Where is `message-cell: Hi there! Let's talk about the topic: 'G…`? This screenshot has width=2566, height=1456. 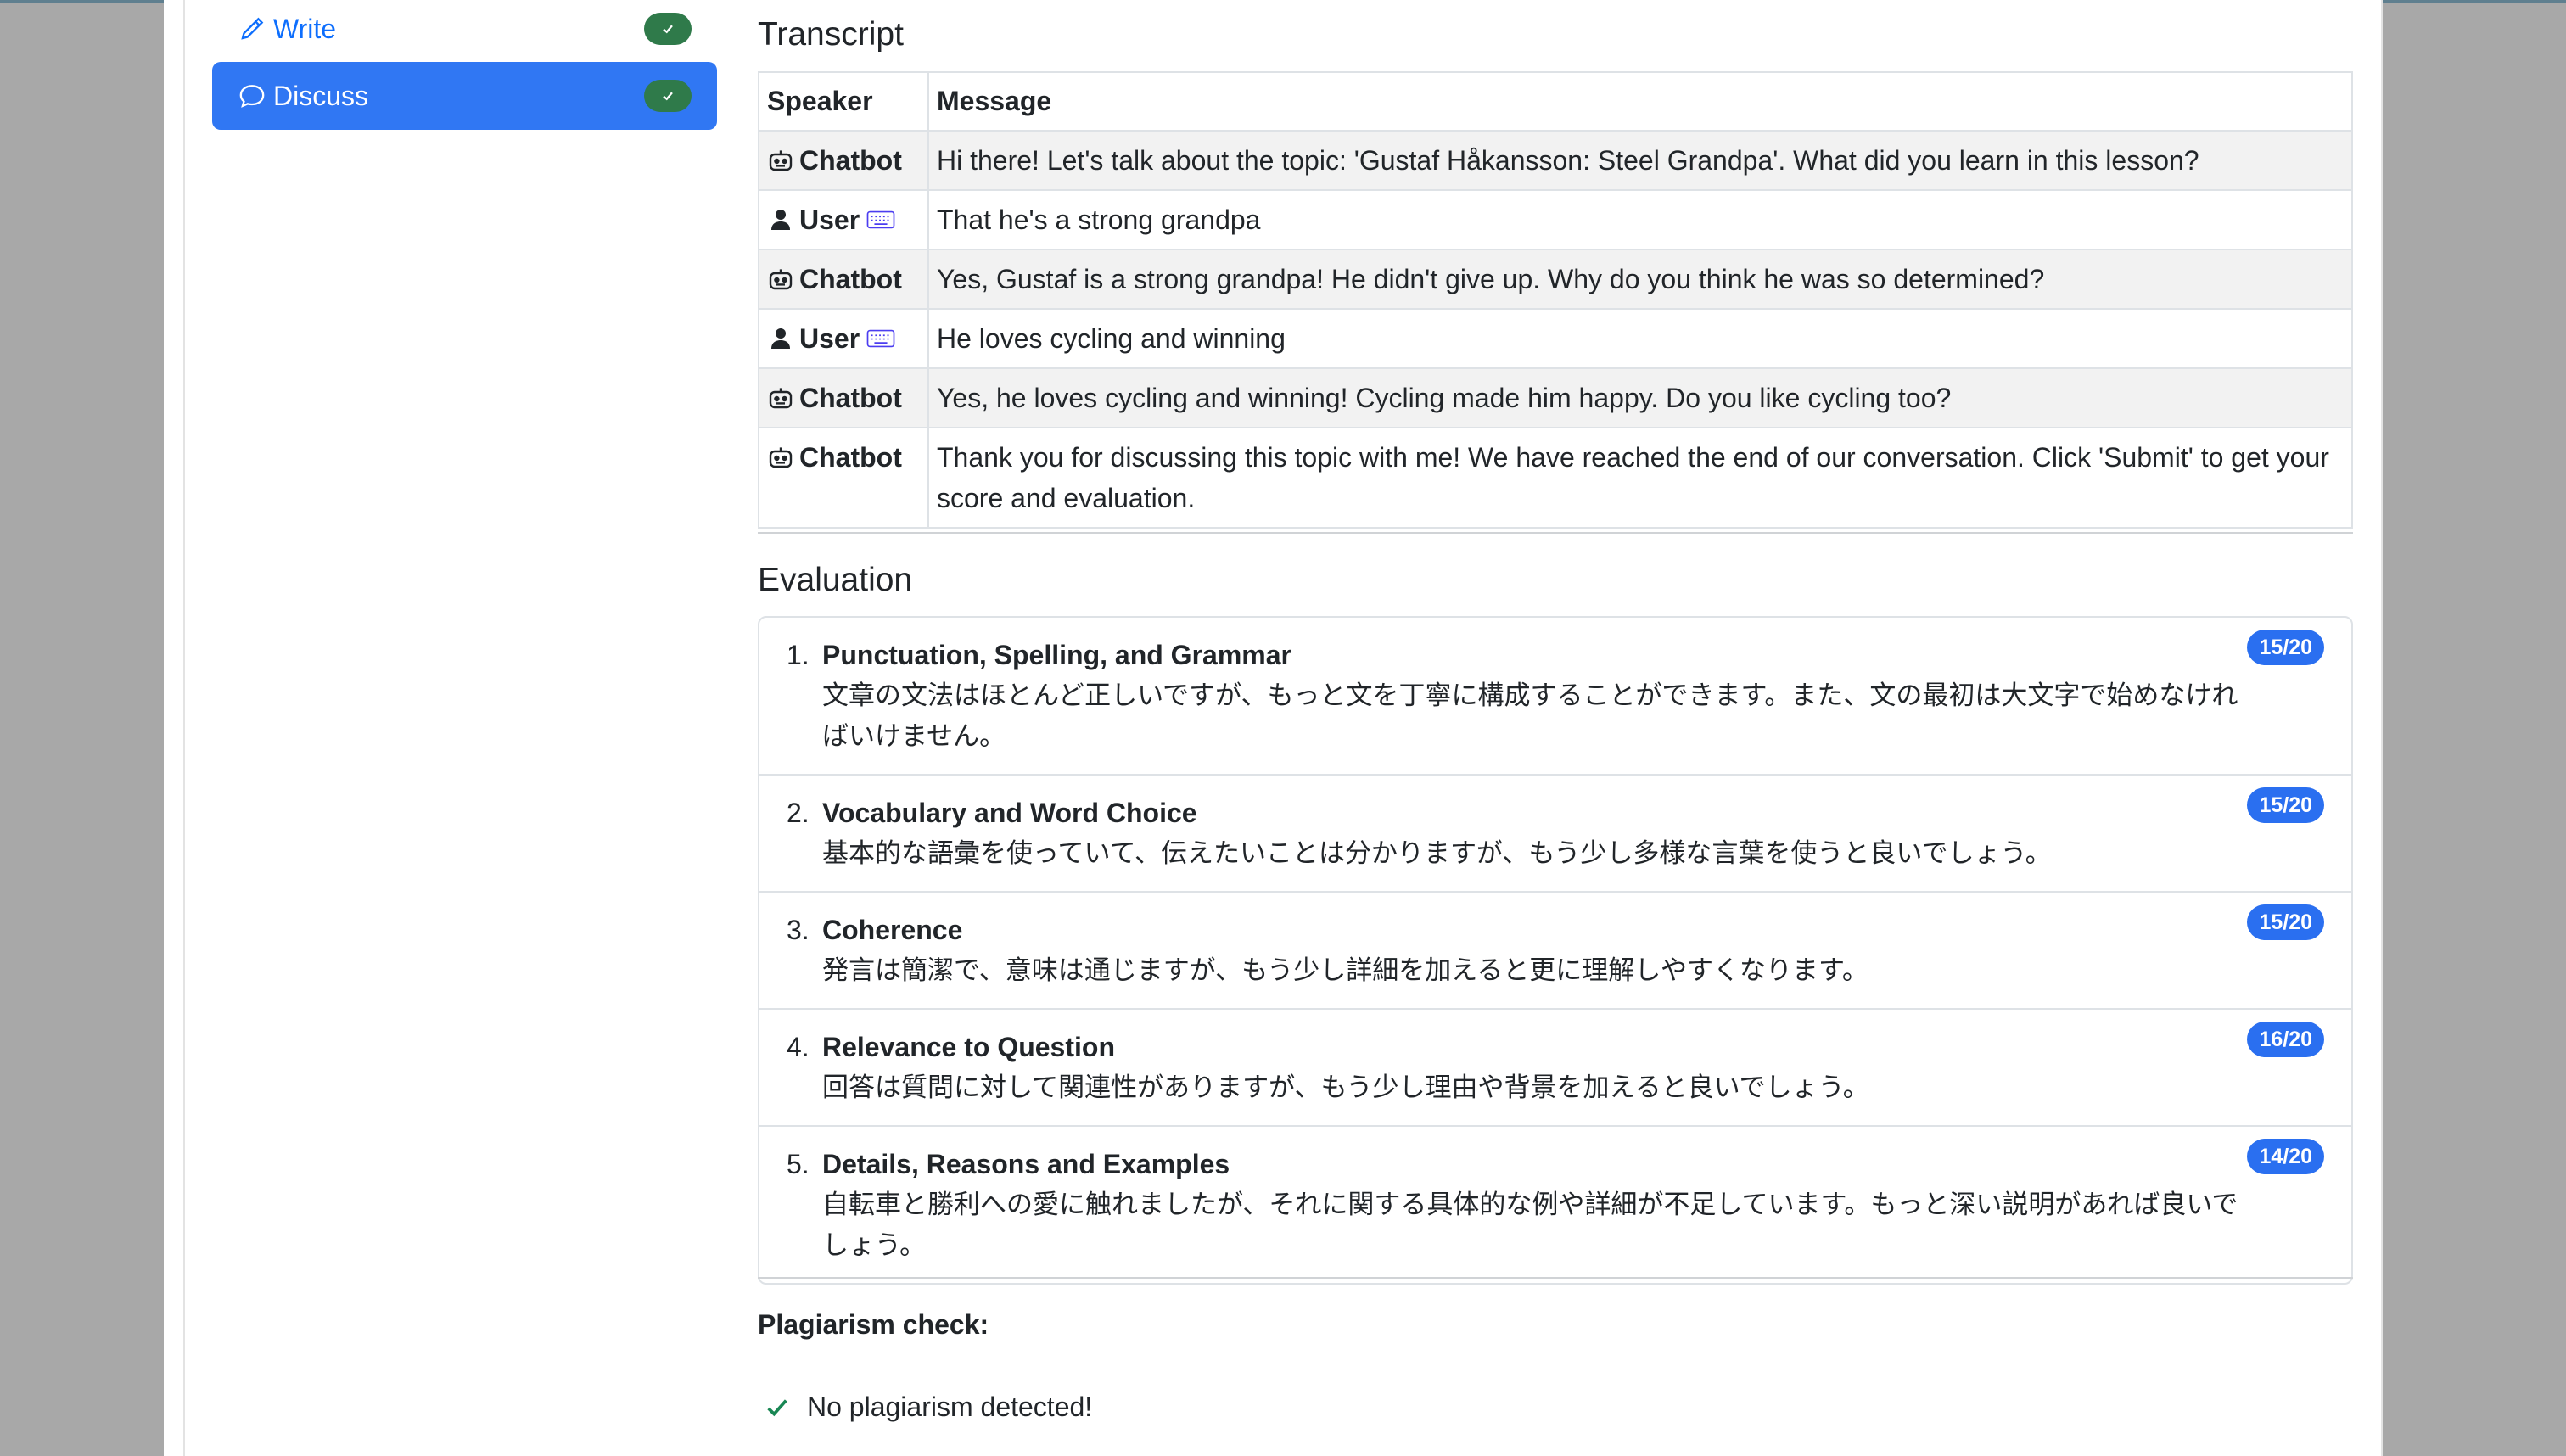
message-cell: Hi there! Let's talk about the topic: 'G… is located at coordinates (1640, 160).